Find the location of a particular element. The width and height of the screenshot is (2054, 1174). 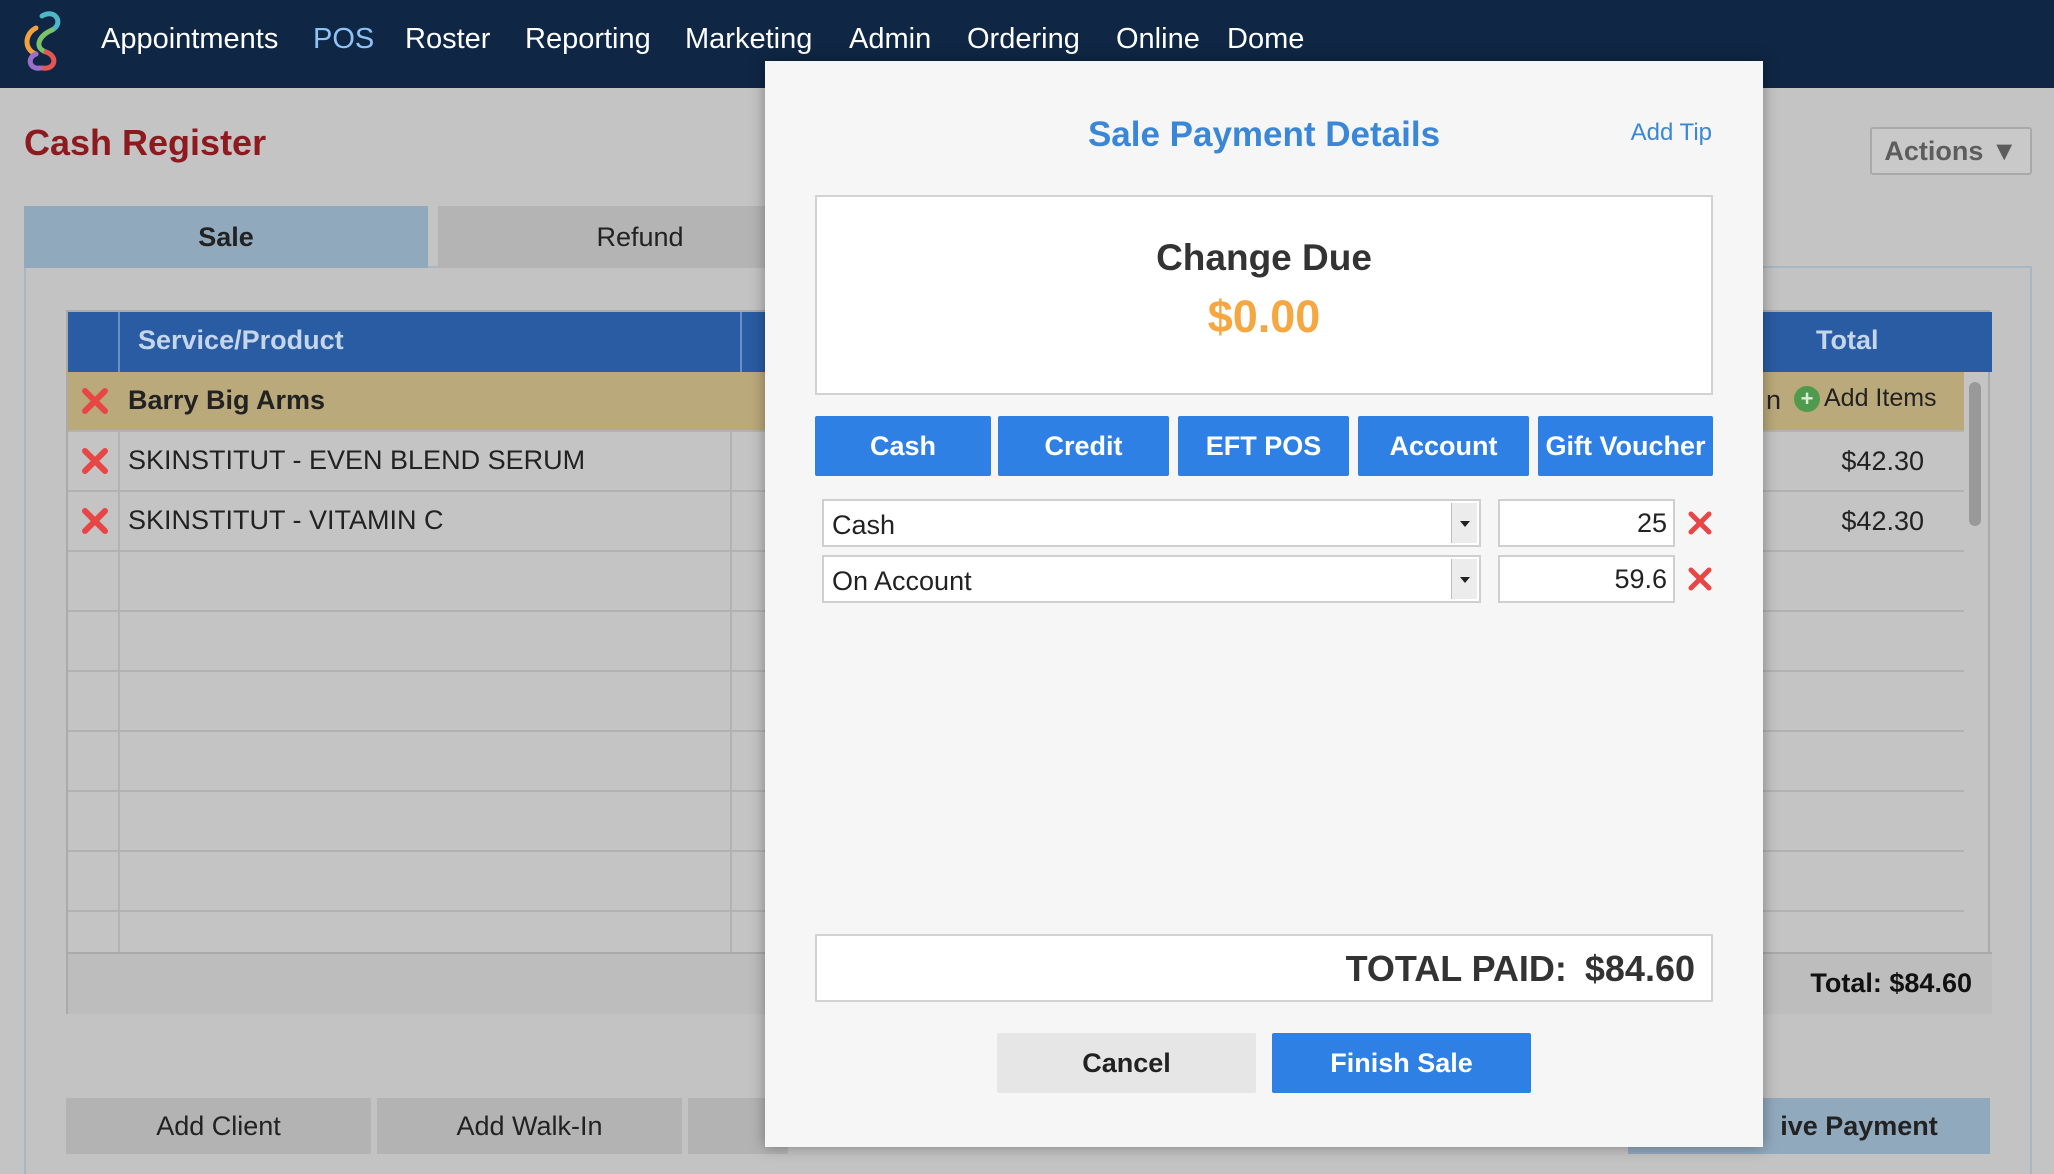

nav-marketing: Marketing is located at coordinates (748, 39).